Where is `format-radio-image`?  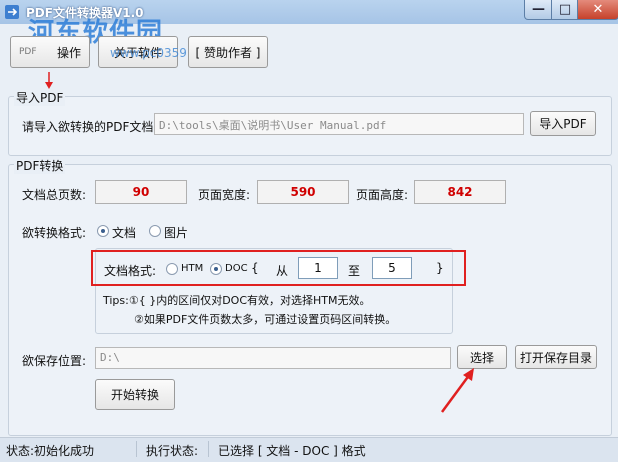 format-radio-image is located at coordinates (155, 231).